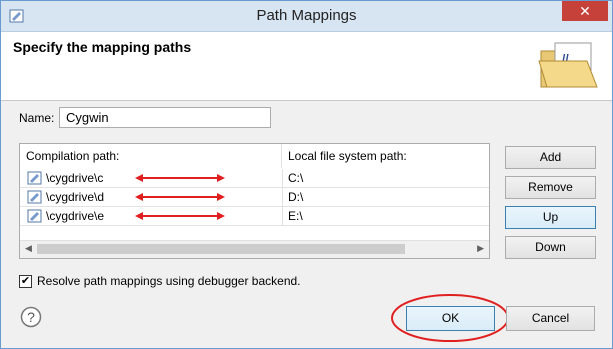 The height and width of the screenshot is (349, 613). I want to click on close-button: ✕, so click(585, 11).